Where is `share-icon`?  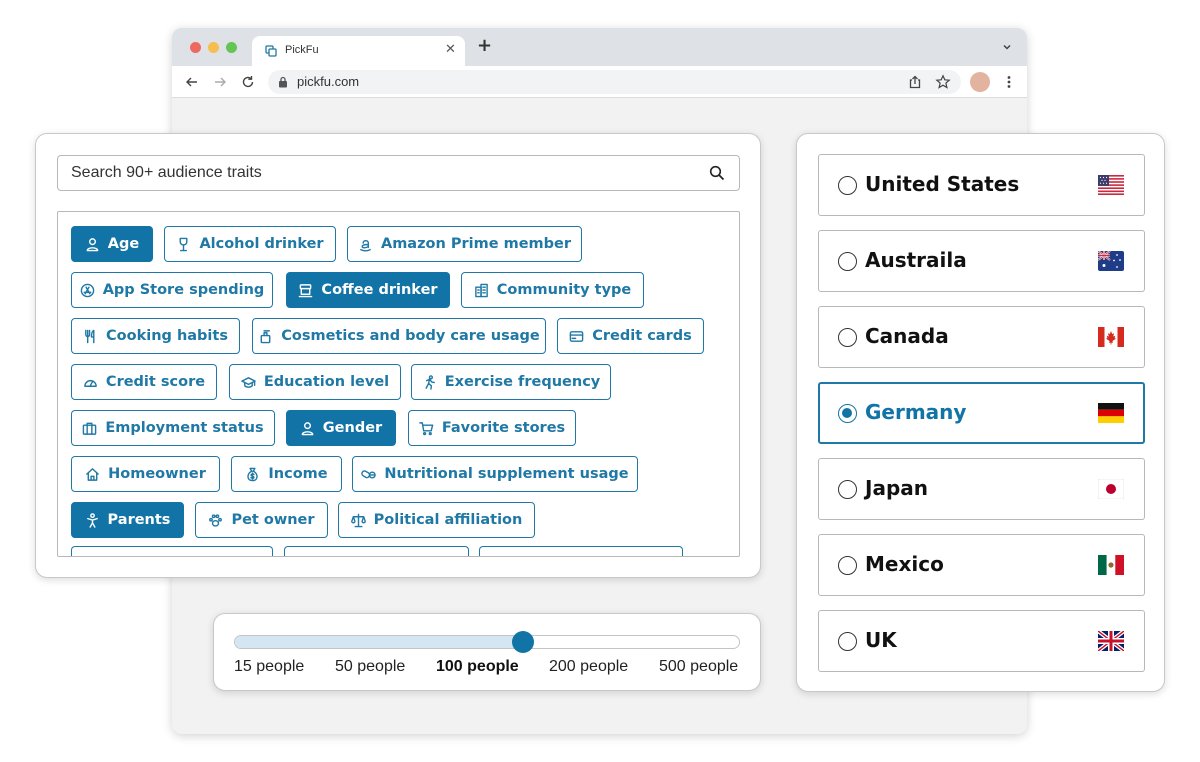
share-icon is located at coordinates (915, 82).